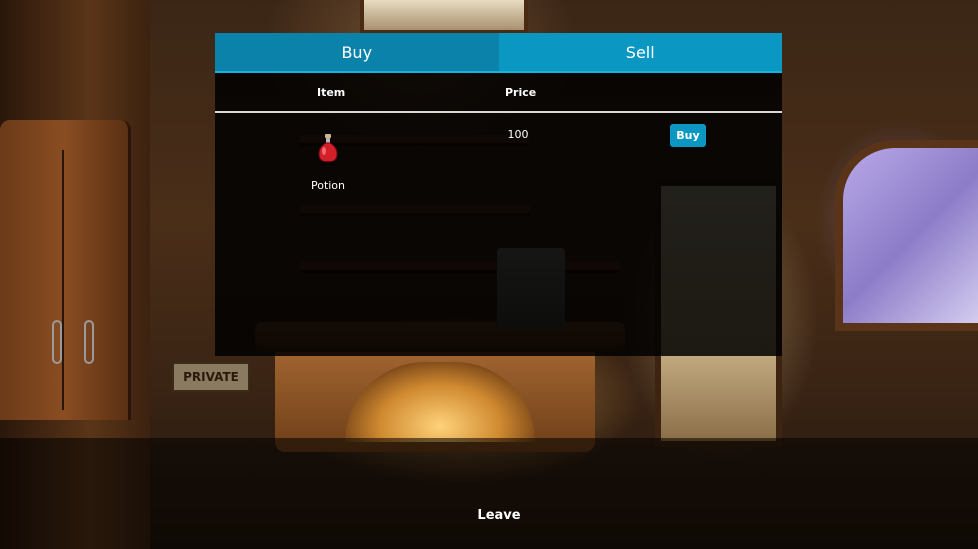 This screenshot has height=549, width=978. I want to click on item-name: Potion, so click(328, 185).